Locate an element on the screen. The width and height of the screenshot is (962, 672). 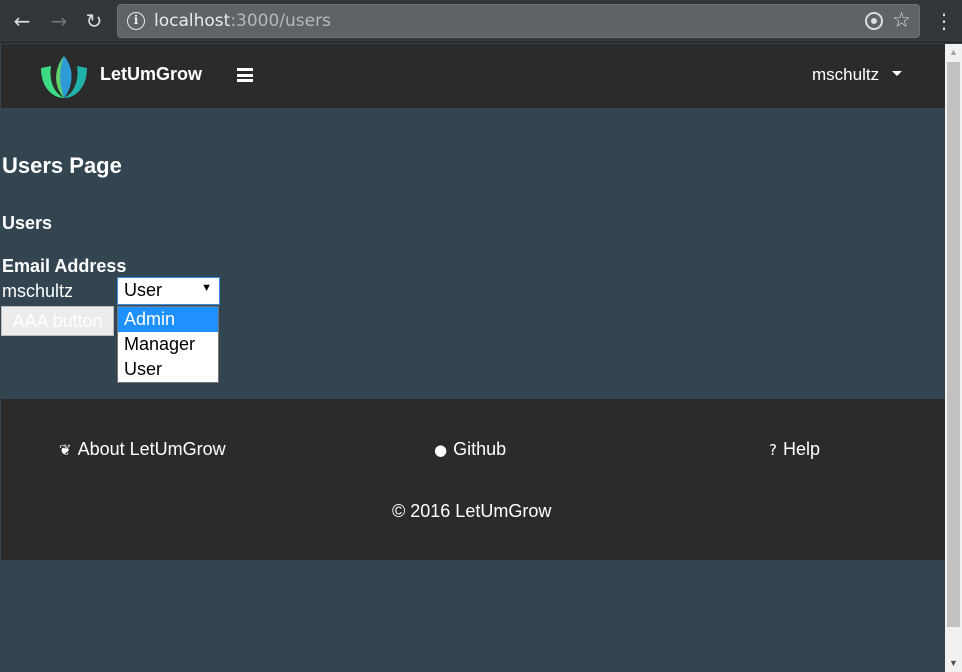
user-menu: mschultz is located at coordinates (857, 75).